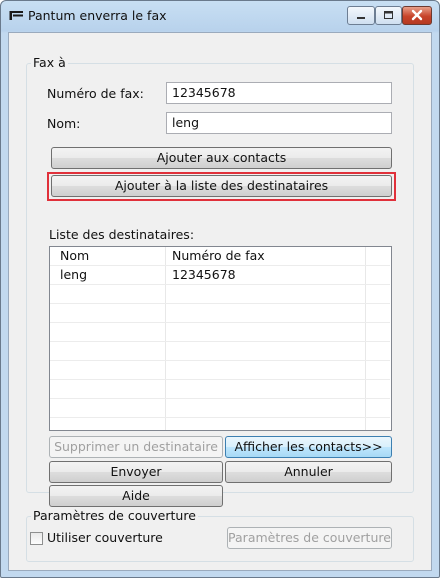 The height and width of the screenshot is (578, 440). I want to click on recipient-name: leng, so click(74, 274).